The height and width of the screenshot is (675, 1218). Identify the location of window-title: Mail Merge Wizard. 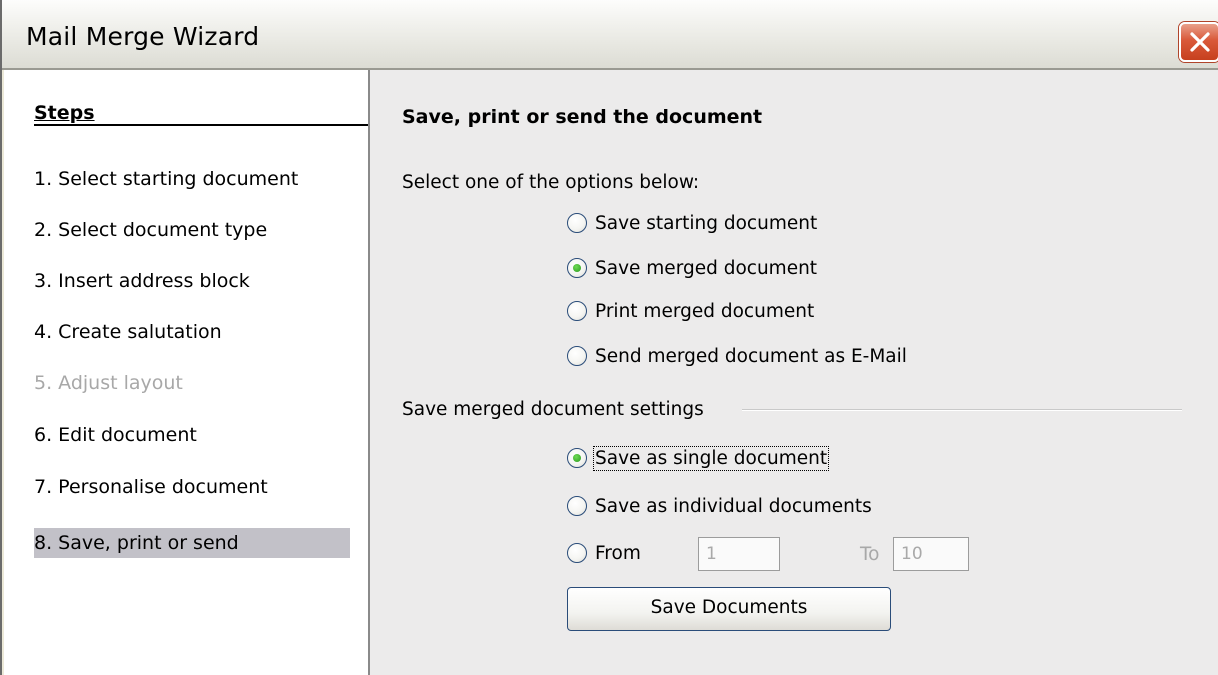
(143, 36).